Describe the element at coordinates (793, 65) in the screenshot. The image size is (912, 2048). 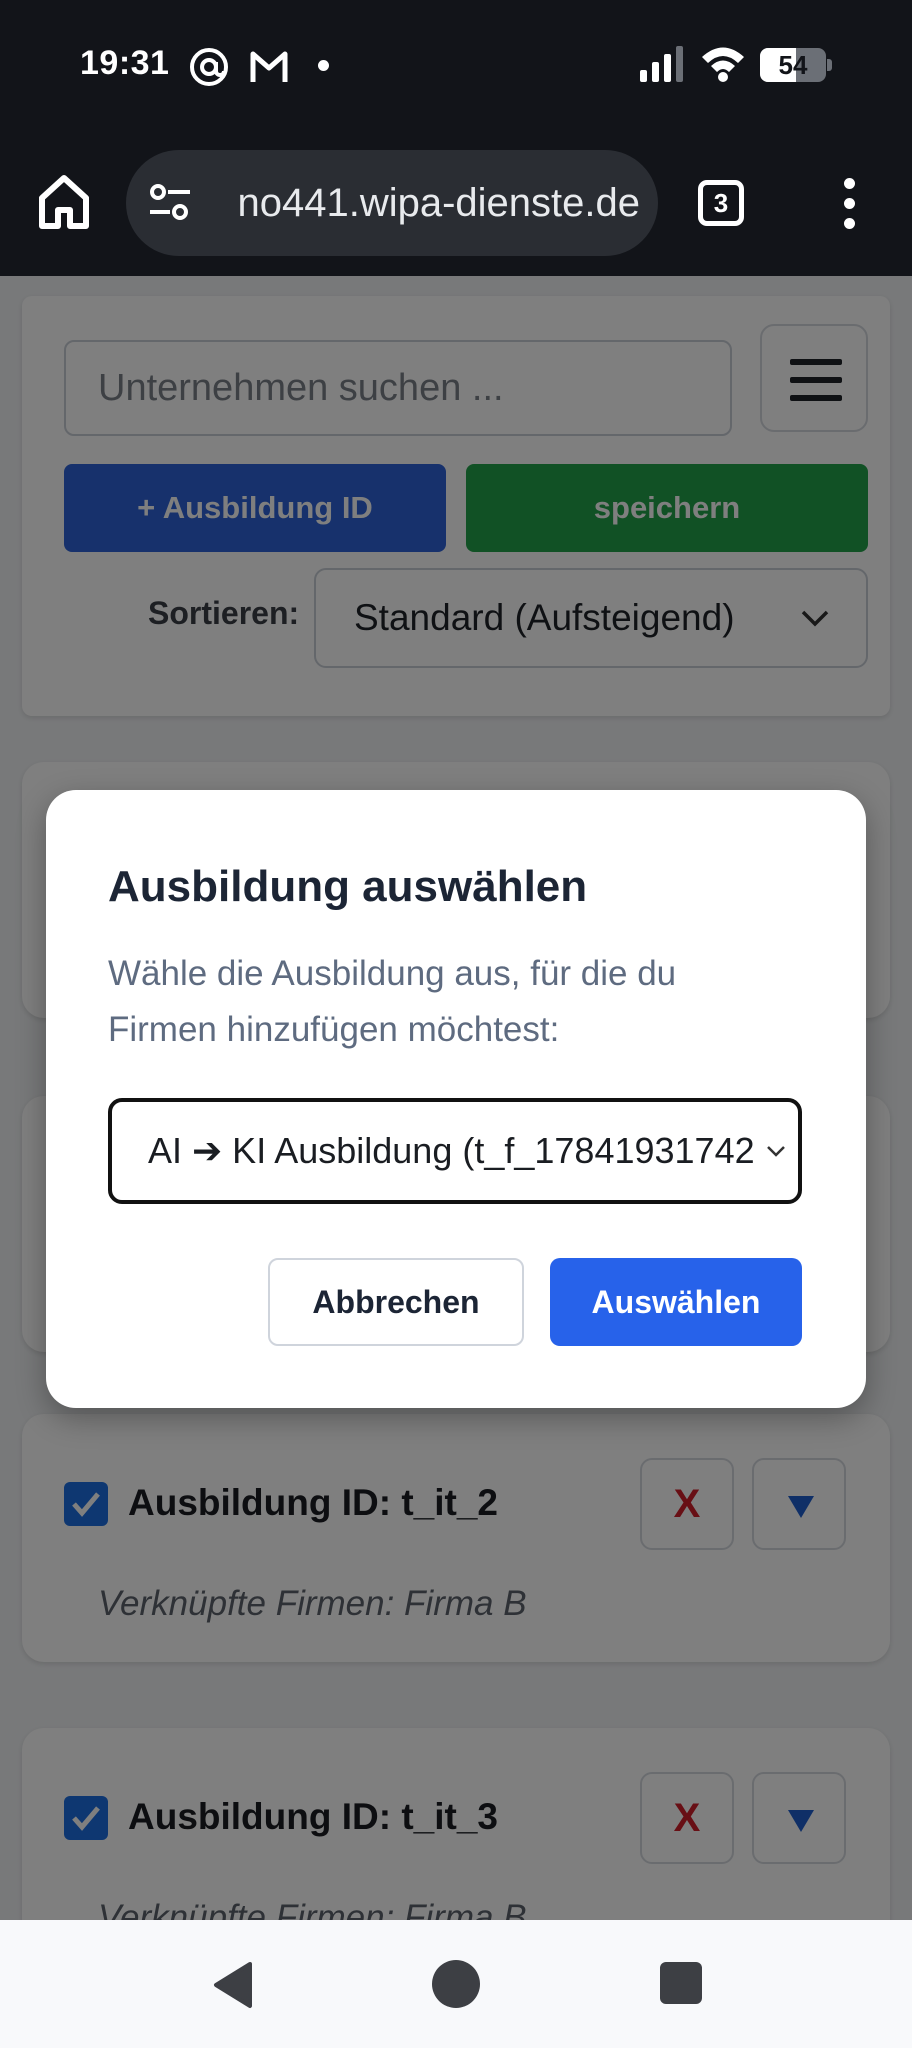
I see `battery-level: 54` at that location.